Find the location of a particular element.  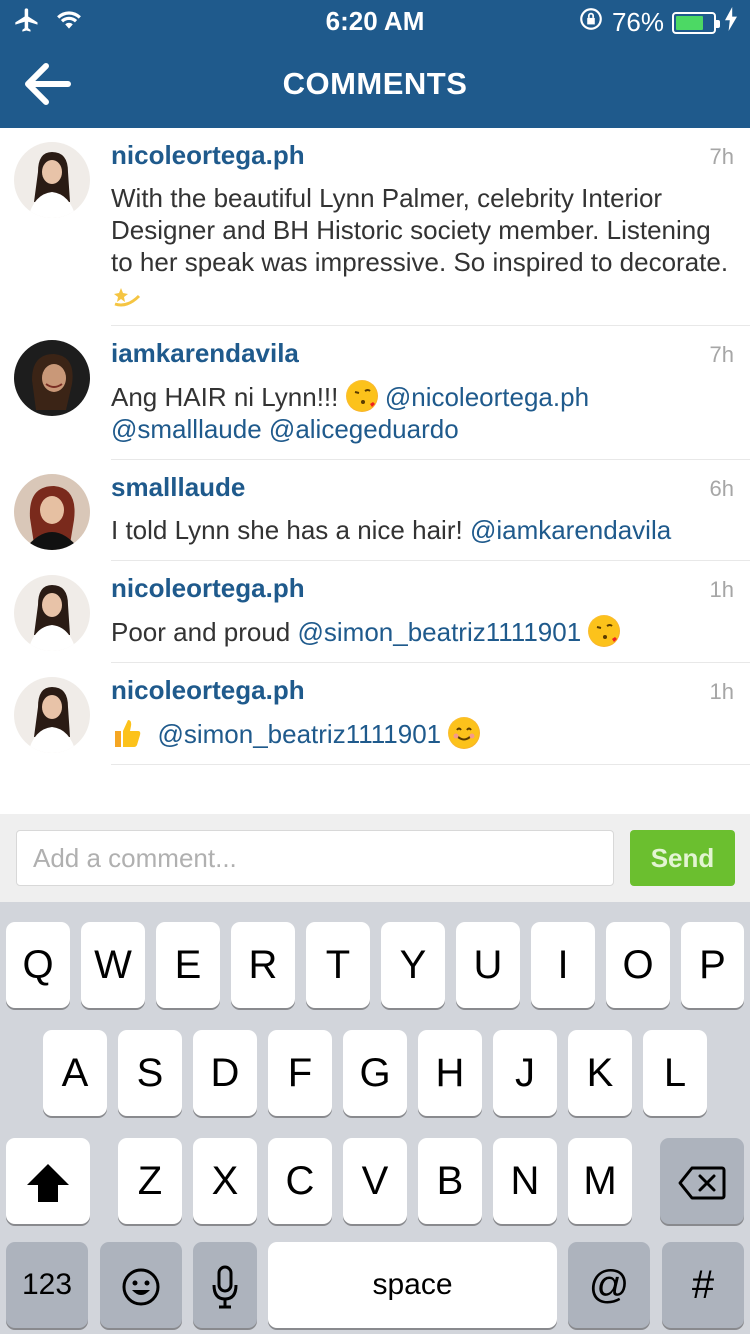

key-q: Q is located at coordinates (38, 965).